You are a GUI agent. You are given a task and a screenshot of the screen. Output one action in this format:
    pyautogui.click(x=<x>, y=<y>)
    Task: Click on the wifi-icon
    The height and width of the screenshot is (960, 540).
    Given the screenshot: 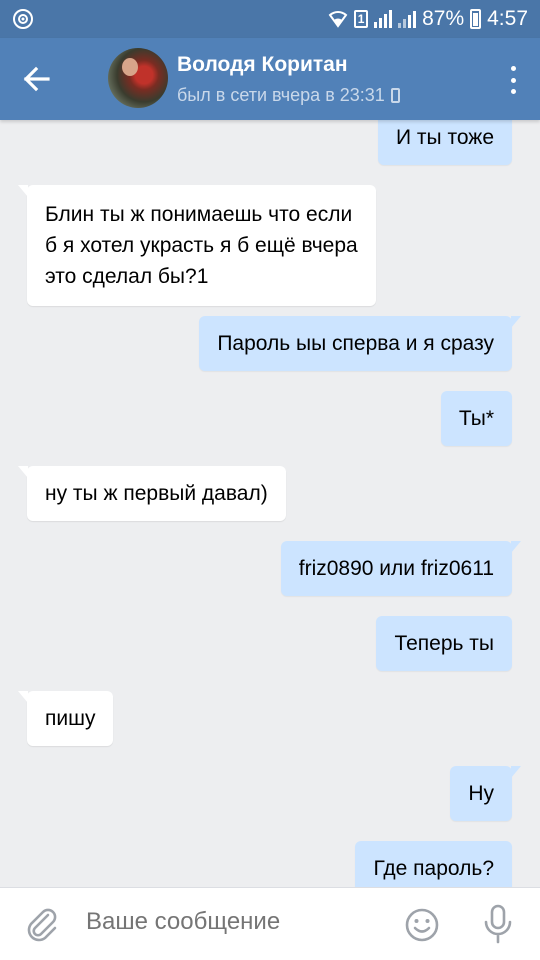 What is the action you would take?
    pyautogui.click(x=338, y=19)
    